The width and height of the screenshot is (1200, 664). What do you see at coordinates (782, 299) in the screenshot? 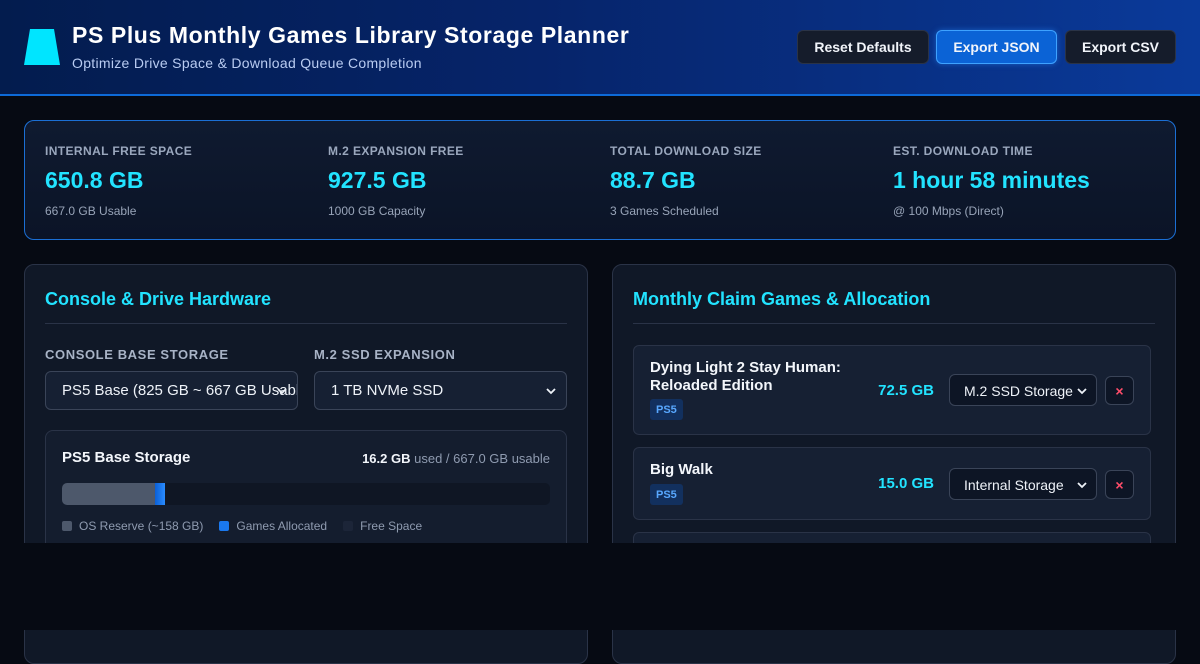
I see `panel-title: Monthly Claim Games & Allocation` at bounding box center [782, 299].